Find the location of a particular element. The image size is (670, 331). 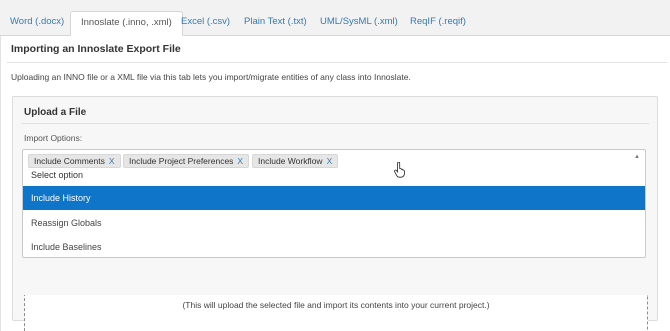

import-options-label: Import Options: is located at coordinates (53, 138).